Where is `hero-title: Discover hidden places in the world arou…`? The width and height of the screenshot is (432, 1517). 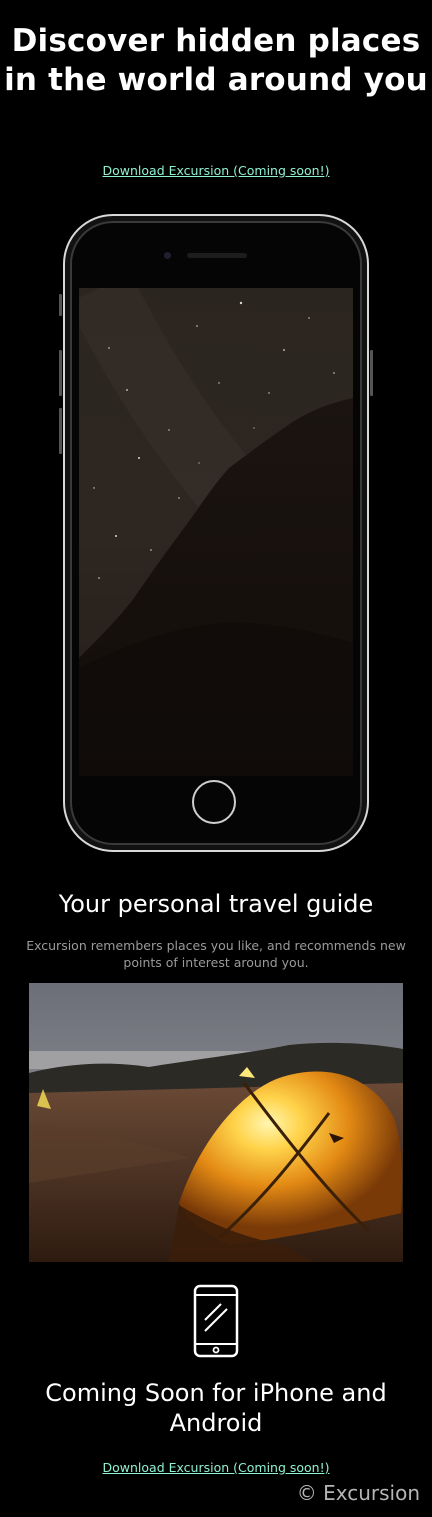 hero-title: Discover hidden places in the world arou… is located at coordinates (216, 60).